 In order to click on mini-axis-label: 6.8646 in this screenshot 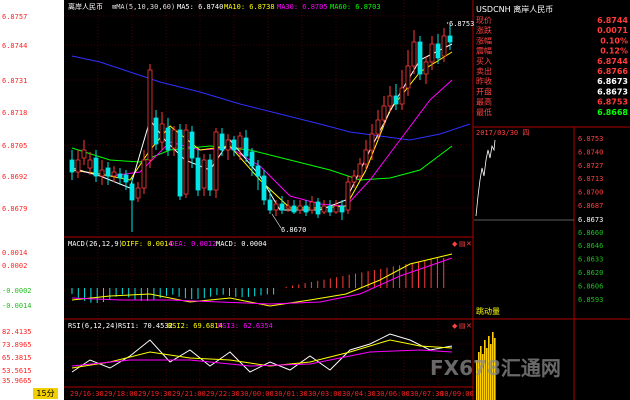, I will do `click(590, 246)`.